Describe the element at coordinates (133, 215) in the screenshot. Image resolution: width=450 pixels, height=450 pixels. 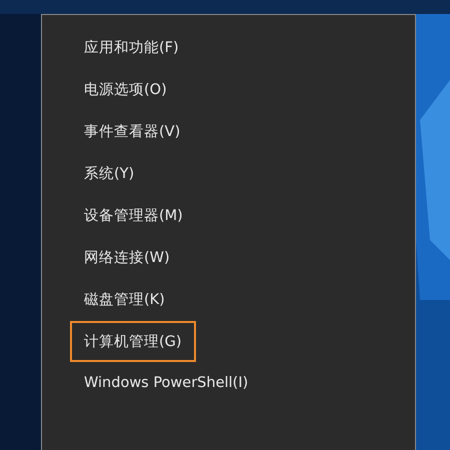
I see `menu-item: 设备管理器(M)` at that location.